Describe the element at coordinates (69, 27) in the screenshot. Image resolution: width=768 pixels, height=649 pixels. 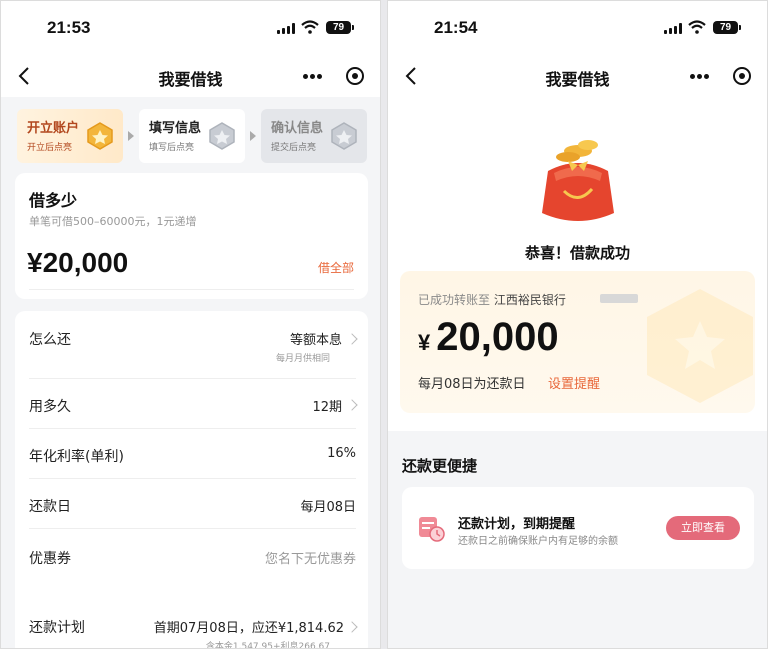
I see `status-time: 21:53` at that location.